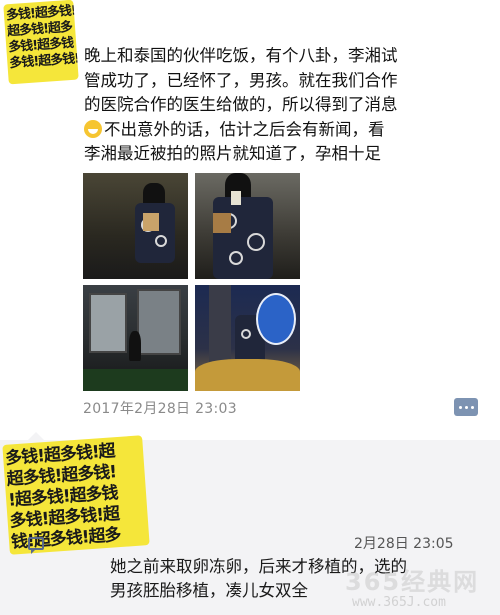  I want to click on post-line: 李湘最近被拍的照片就知道了，孕相十足, so click(232, 153).